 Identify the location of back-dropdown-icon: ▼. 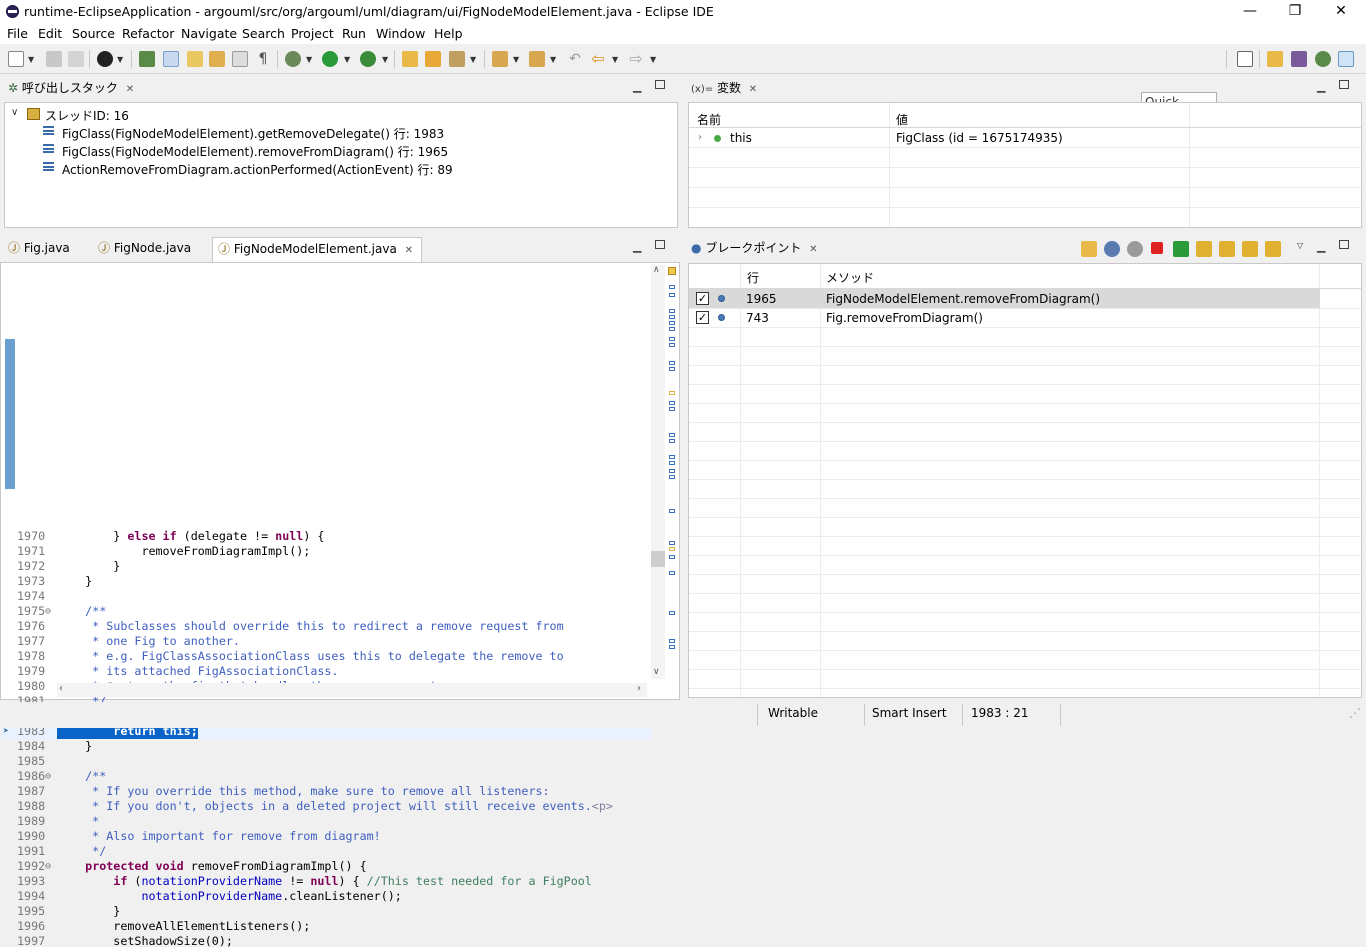
(615, 59).